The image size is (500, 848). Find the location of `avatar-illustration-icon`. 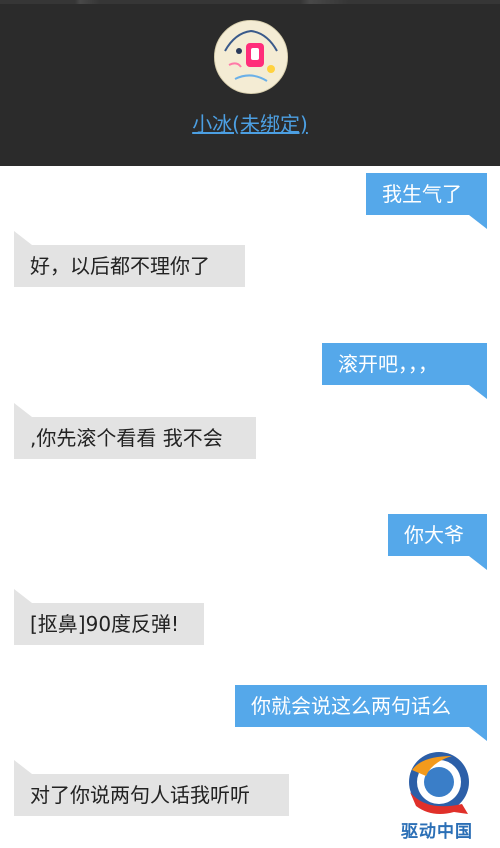

avatar-illustration-icon is located at coordinates (251, 57).